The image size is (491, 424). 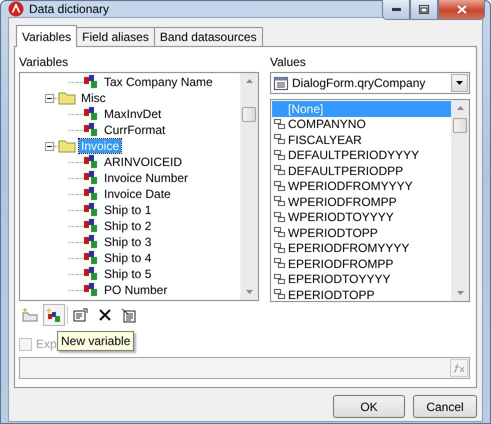 I want to click on dialog-button: OK, so click(x=369, y=406).